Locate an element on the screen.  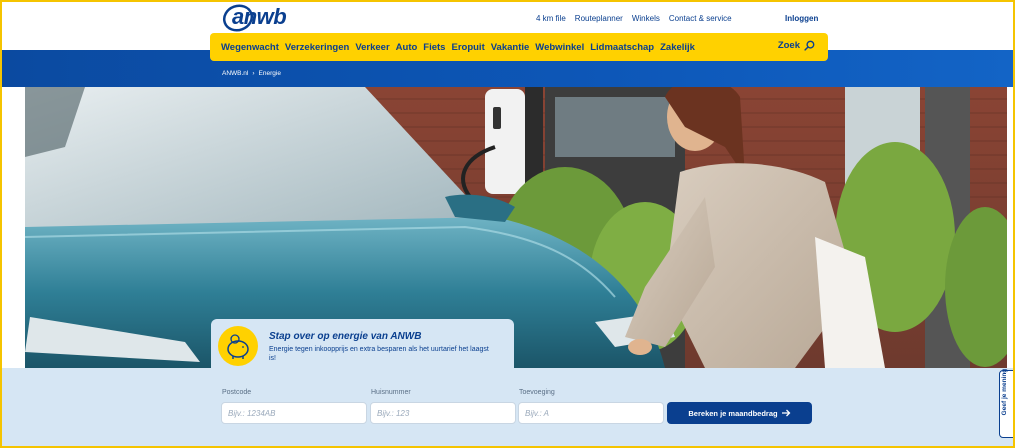
link-routeplanner: Routeplanner is located at coordinates (599, 21).